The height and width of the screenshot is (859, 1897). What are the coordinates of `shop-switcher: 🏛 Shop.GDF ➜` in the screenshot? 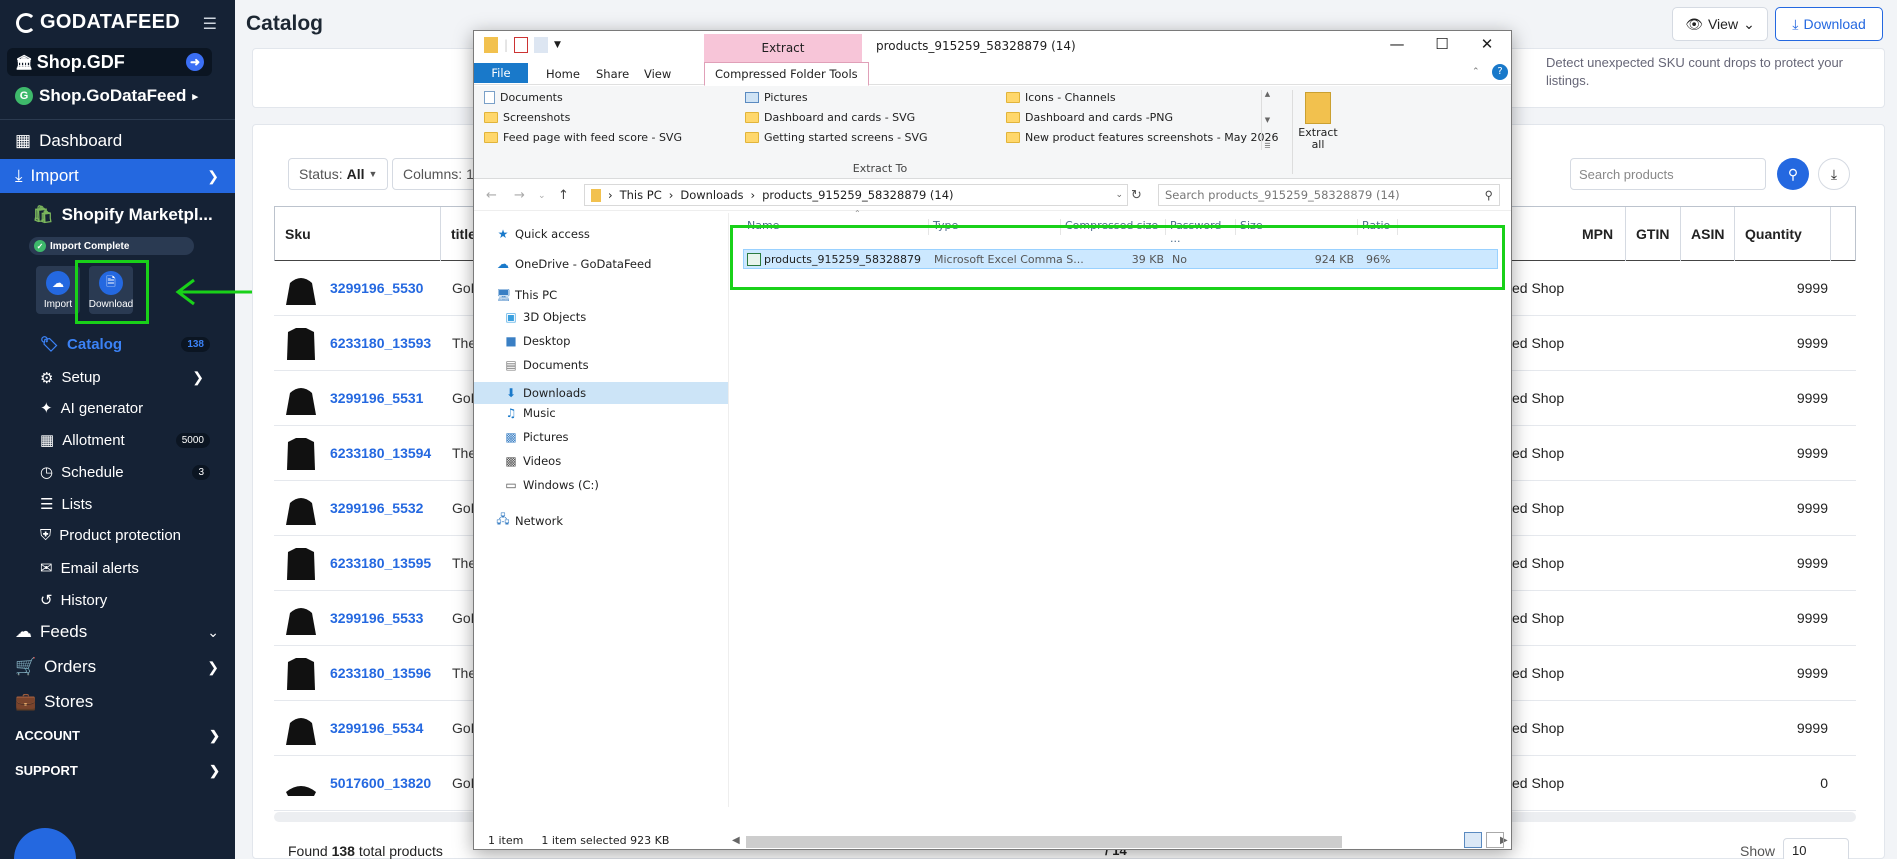 It's located at (109, 62).